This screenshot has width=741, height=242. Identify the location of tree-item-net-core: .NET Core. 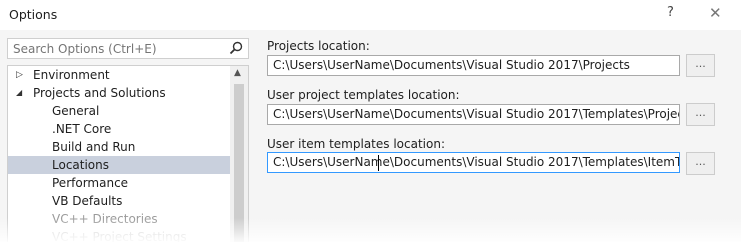
(119, 129).